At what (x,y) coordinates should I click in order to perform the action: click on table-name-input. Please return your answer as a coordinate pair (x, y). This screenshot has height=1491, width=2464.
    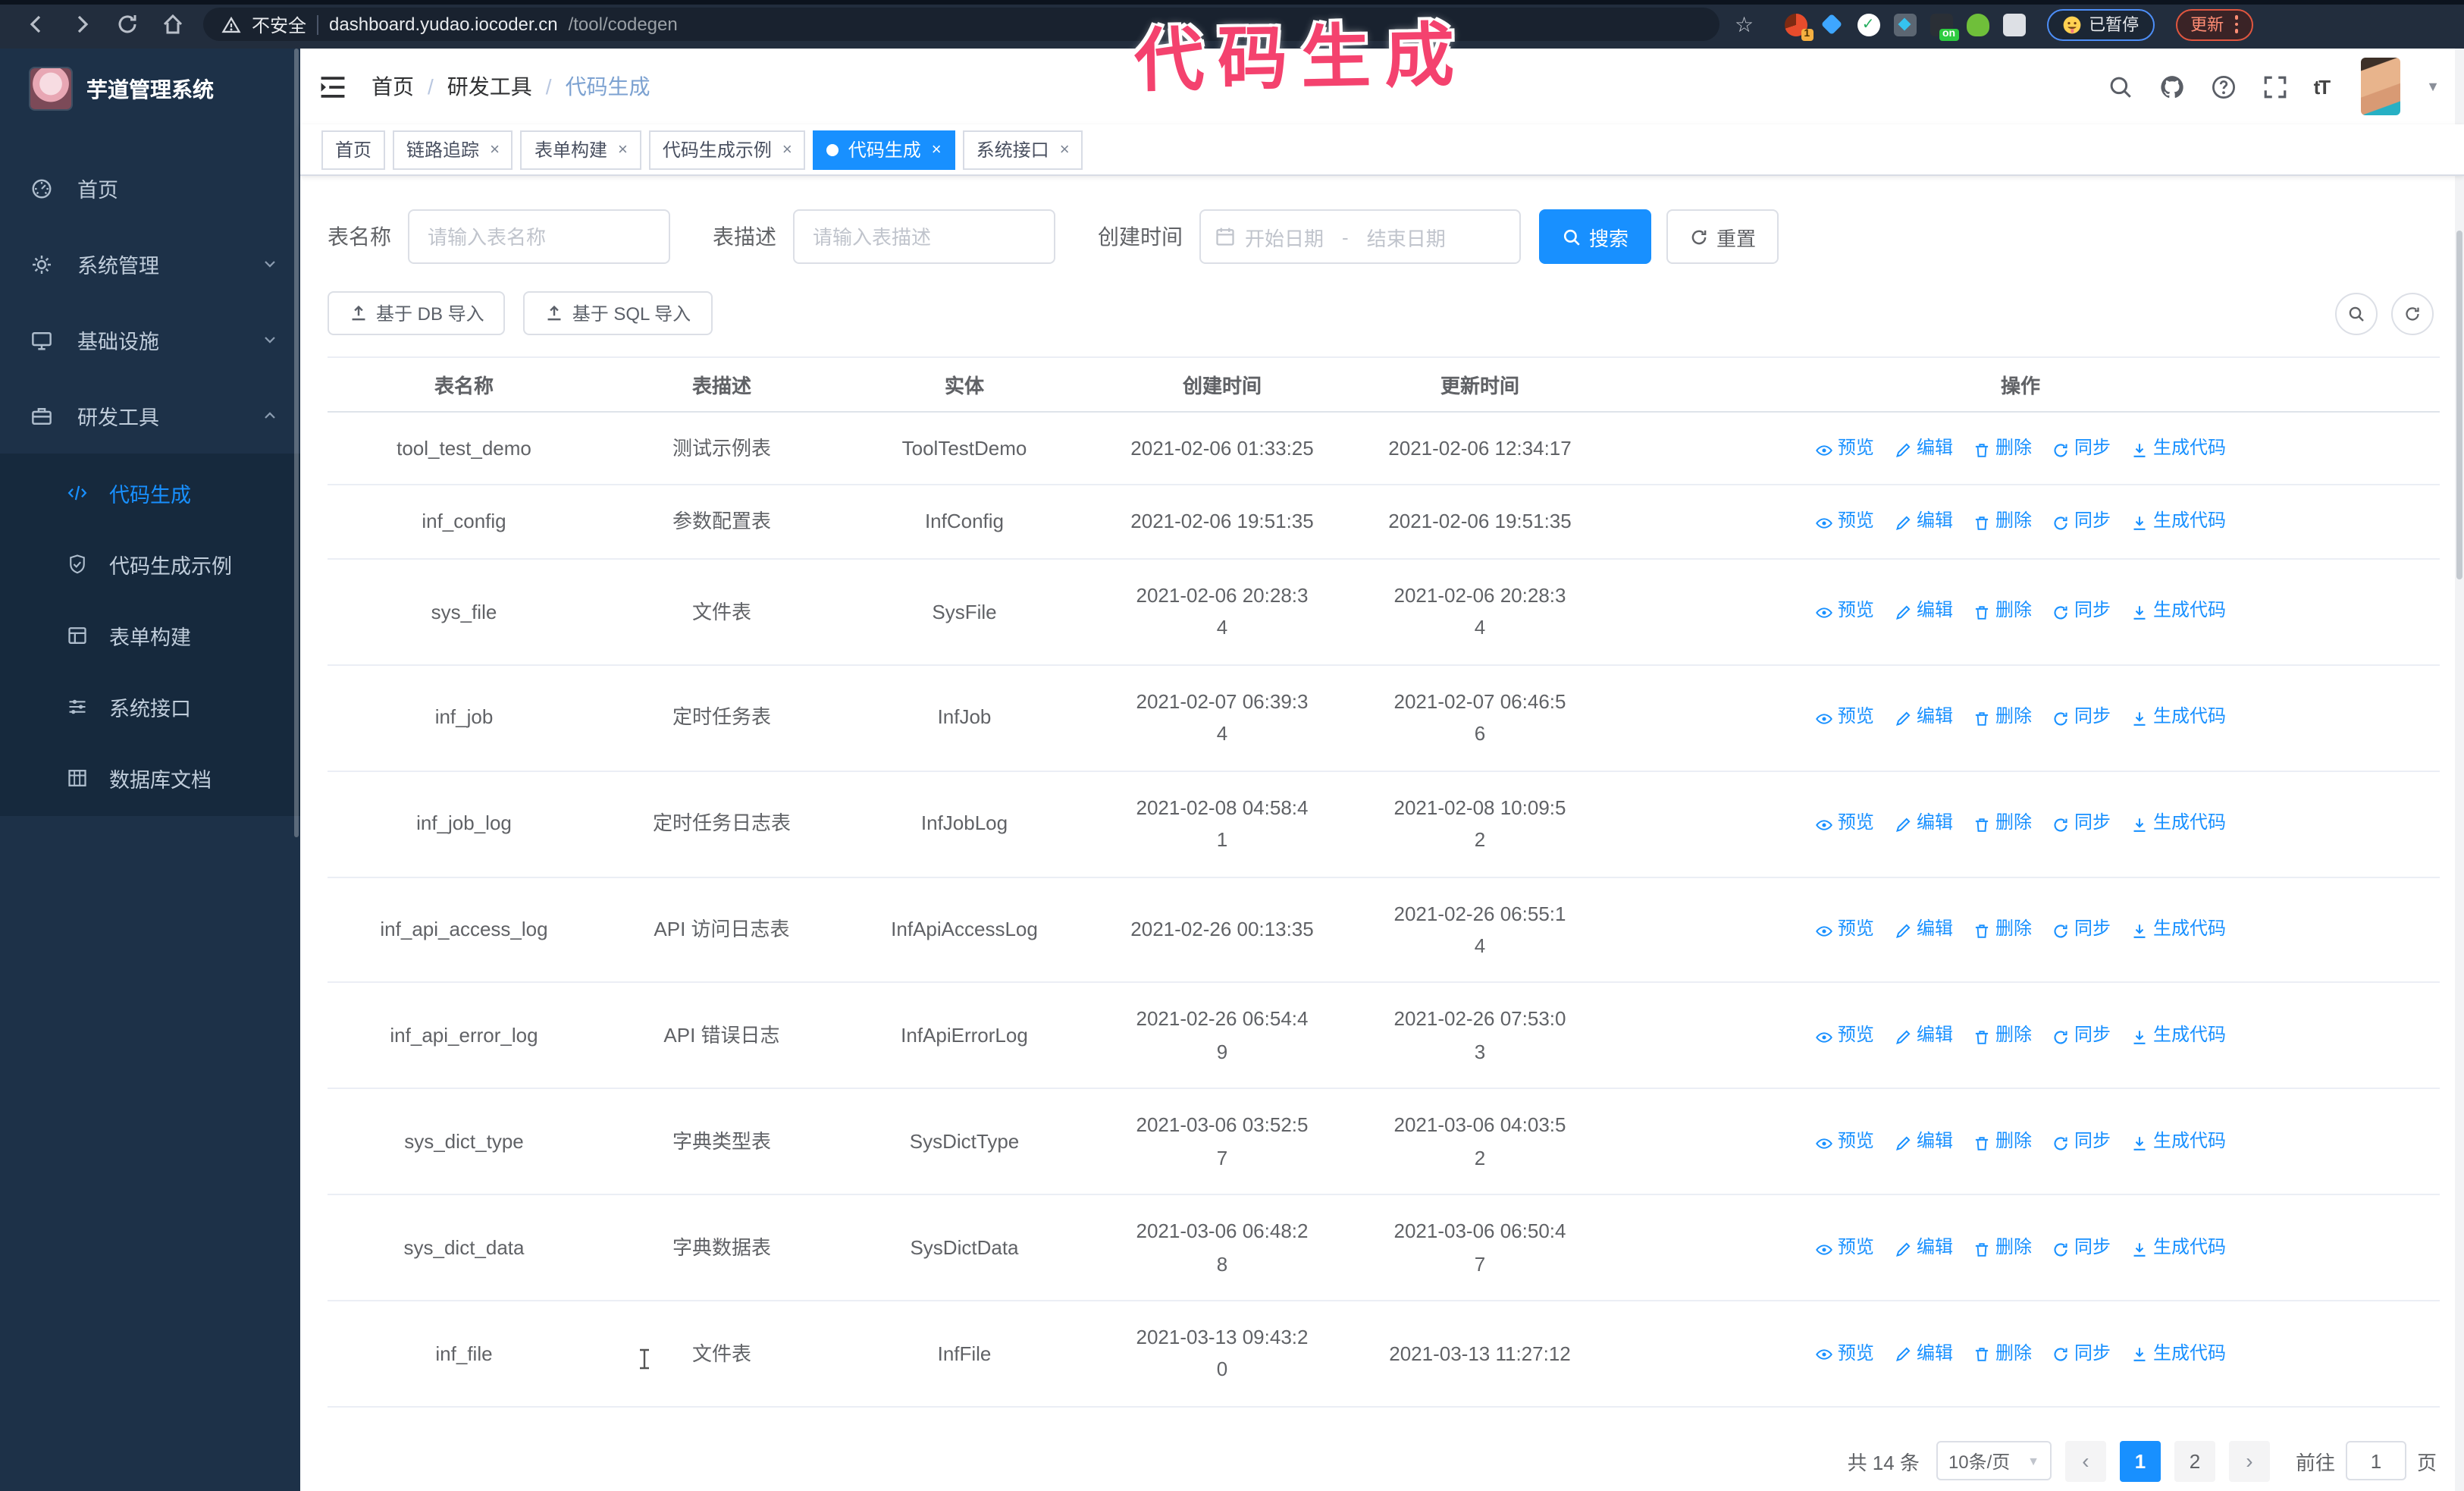
    Looking at the image, I should click on (539, 236).